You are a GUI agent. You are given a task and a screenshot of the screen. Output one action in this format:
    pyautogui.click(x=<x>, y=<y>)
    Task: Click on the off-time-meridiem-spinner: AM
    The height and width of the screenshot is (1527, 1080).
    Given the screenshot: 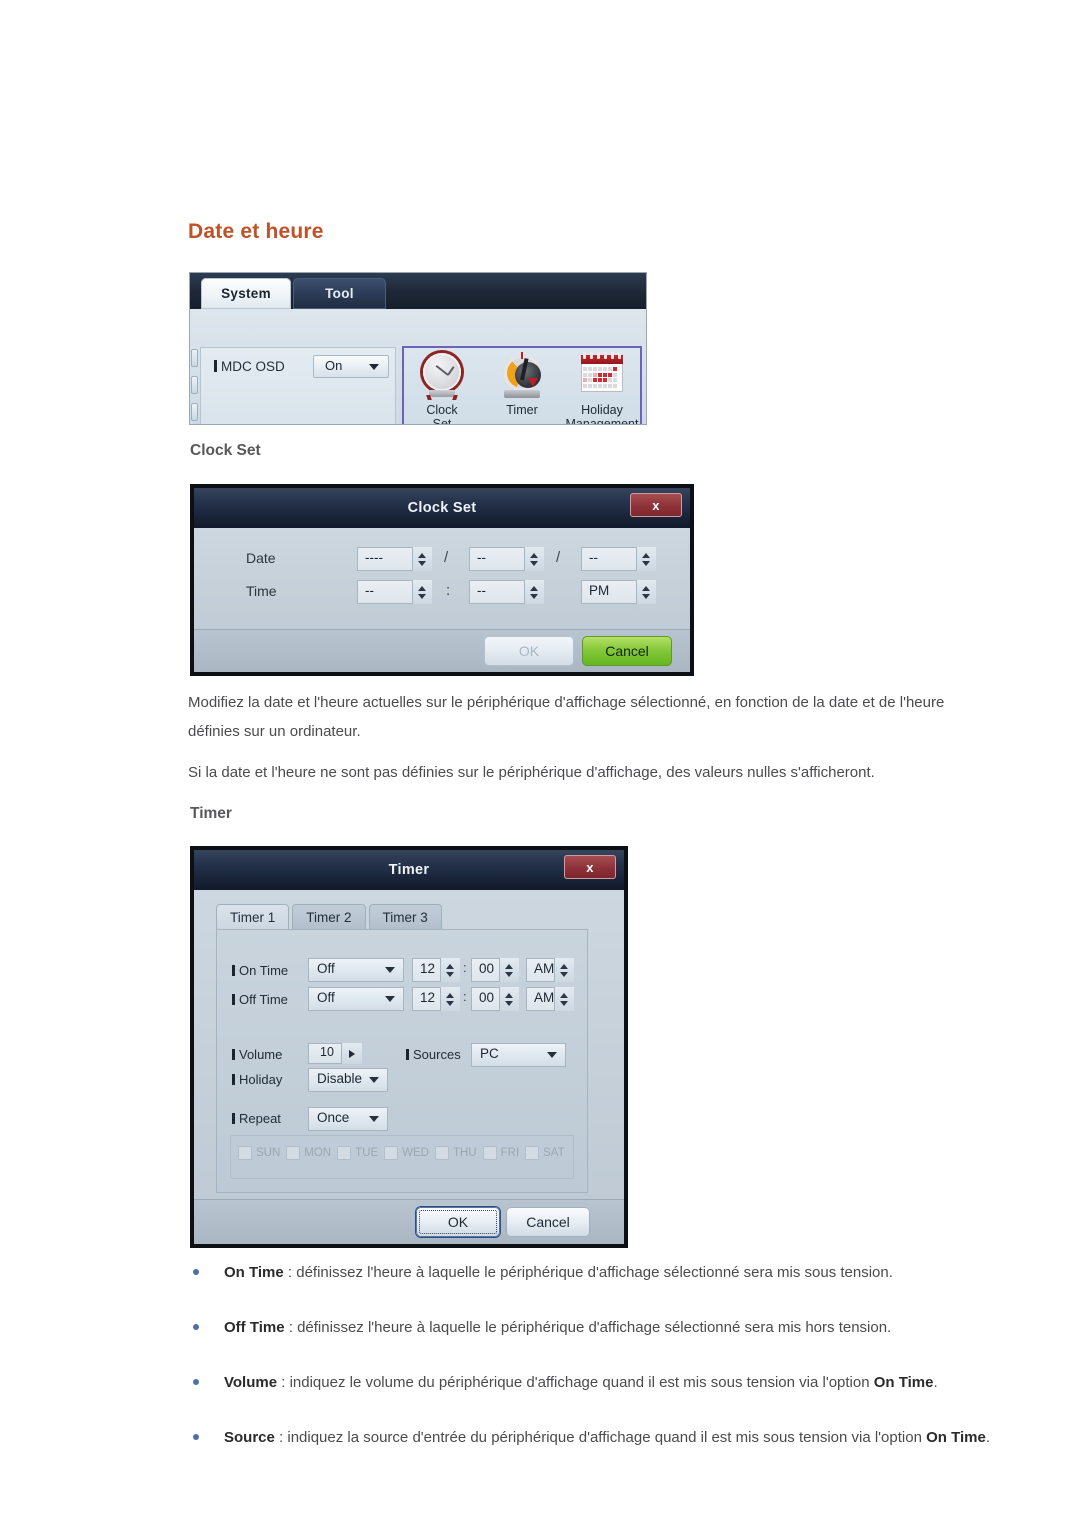 What is the action you would take?
    pyautogui.click(x=550, y=999)
    